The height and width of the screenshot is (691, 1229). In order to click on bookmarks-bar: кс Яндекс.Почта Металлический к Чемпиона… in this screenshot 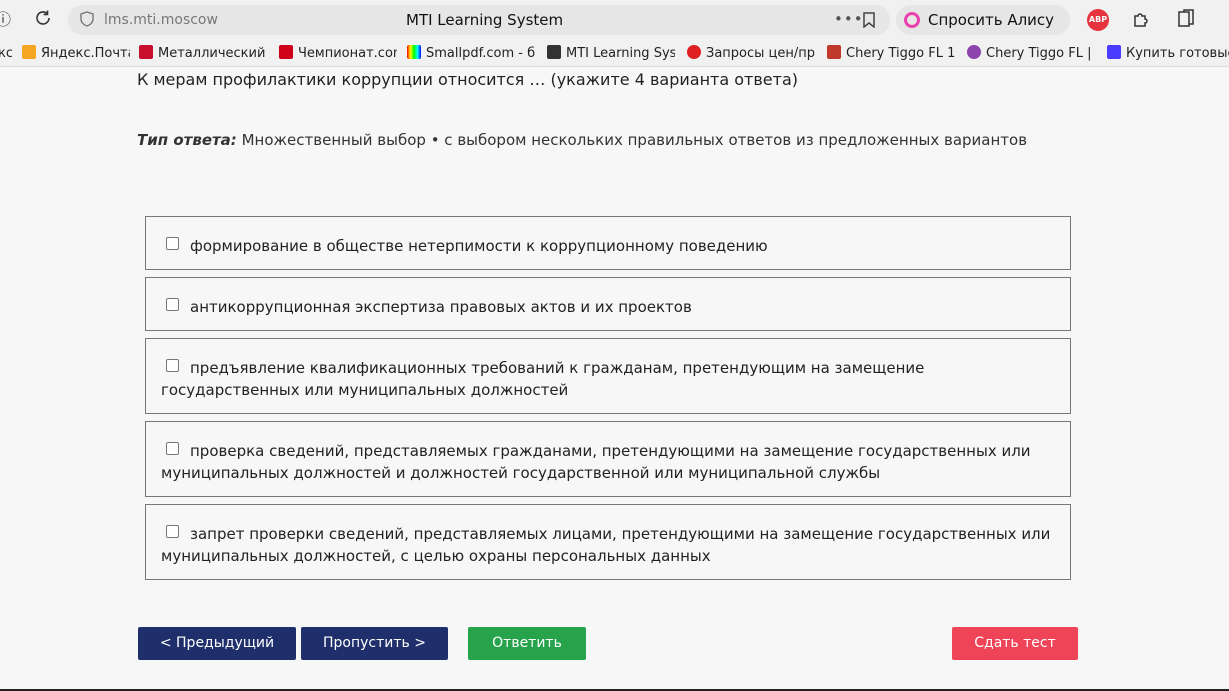, I will do `click(614, 53)`.